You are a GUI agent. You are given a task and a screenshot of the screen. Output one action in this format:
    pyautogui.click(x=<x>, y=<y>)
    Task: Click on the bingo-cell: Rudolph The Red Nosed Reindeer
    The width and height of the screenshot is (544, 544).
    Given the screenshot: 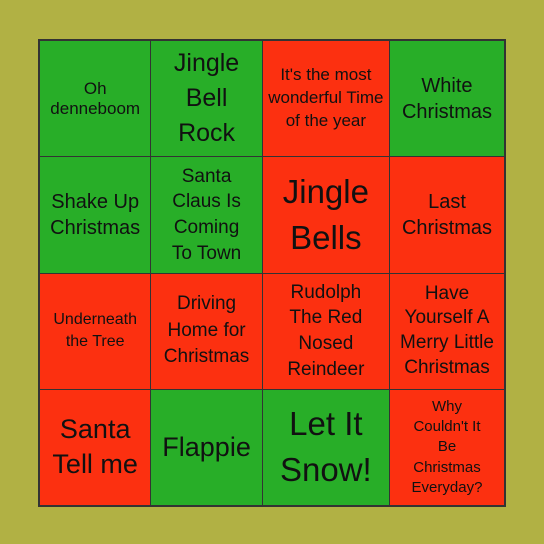 What is the action you would take?
    pyautogui.click(x=325, y=331)
    